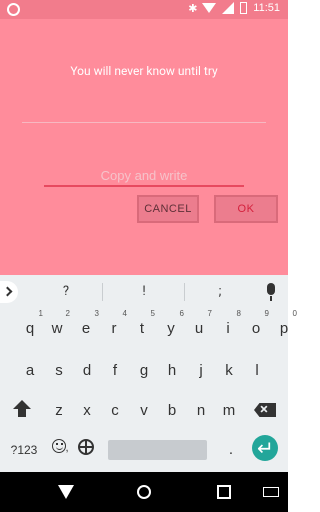 The width and height of the screenshot is (320, 512). What do you see at coordinates (265, 448) in the screenshot?
I see `enter-icon` at bounding box center [265, 448].